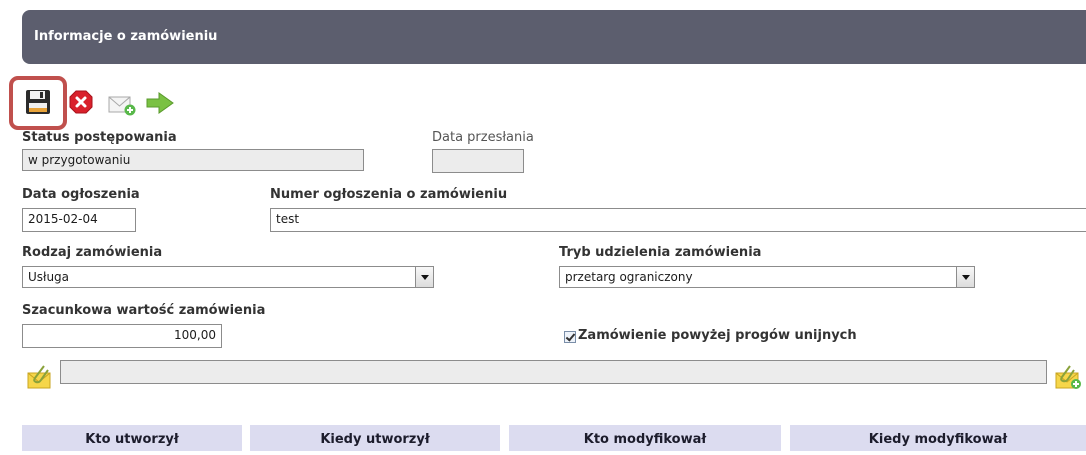  I want to click on status-field: w przygotowaniu, so click(193, 160).